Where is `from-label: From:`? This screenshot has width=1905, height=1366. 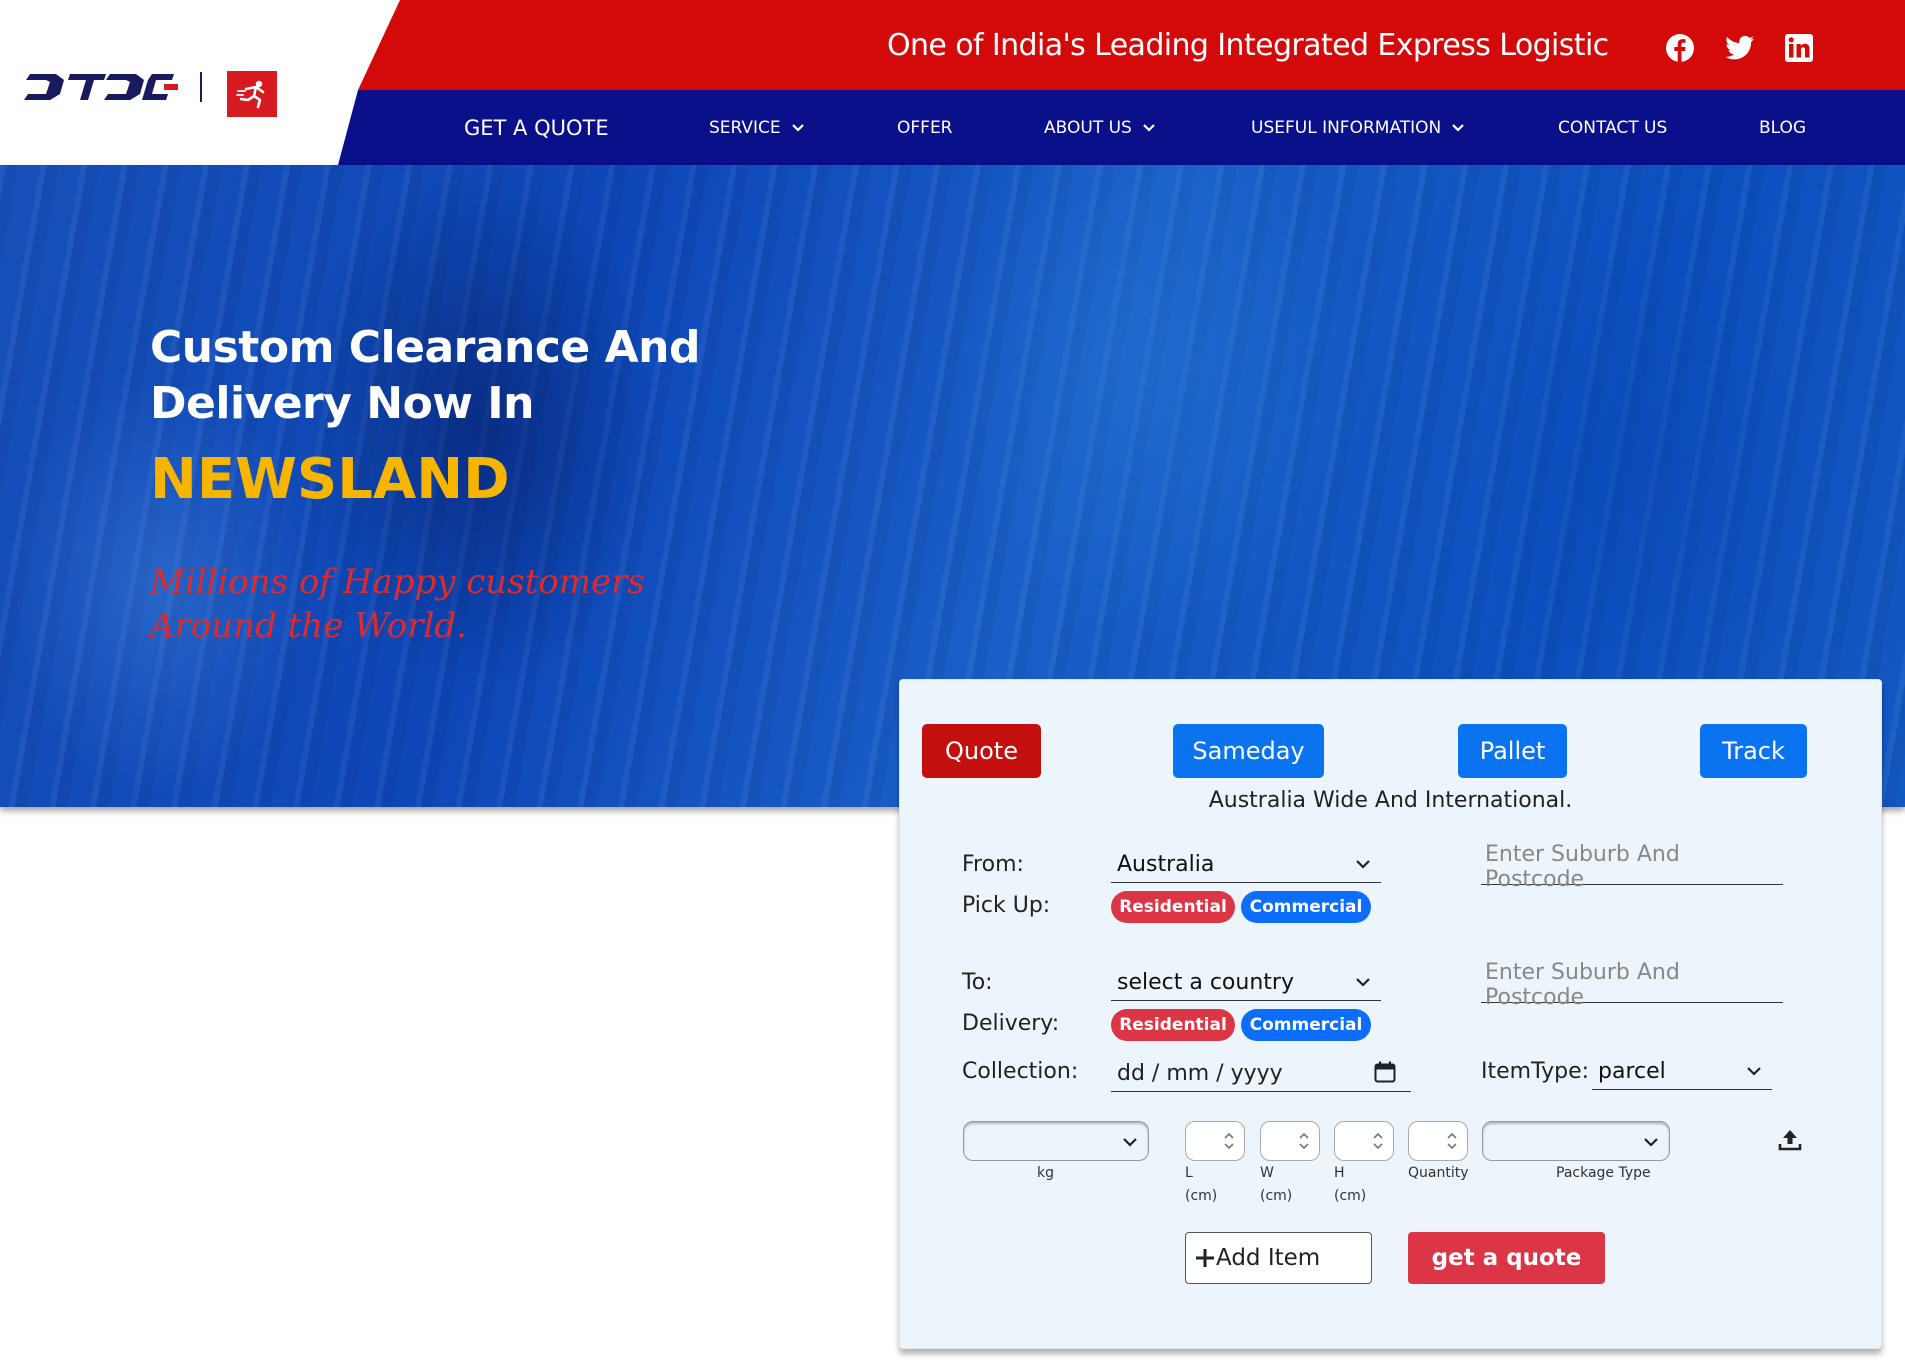 from-label: From: is located at coordinates (993, 864).